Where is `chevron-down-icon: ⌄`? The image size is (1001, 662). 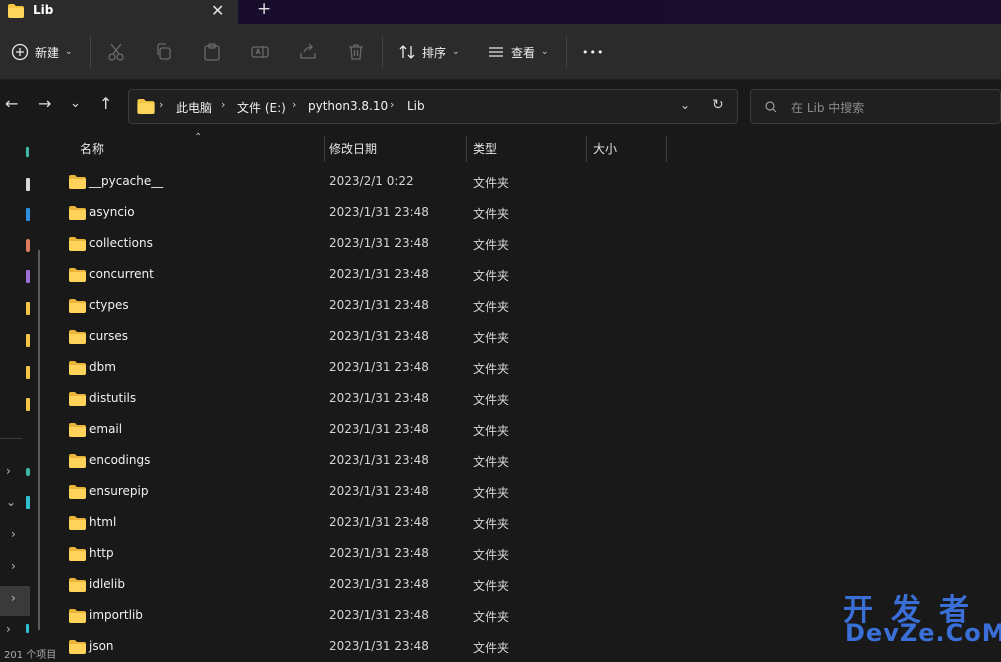
chevron-down-icon: ⌄ is located at coordinates (11, 502).